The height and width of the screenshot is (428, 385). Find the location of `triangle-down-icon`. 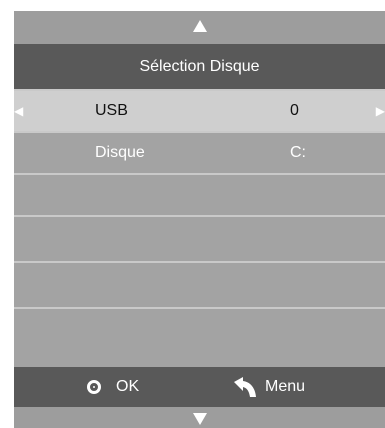

triangle-down-icon is located at coordinates (199, 419).